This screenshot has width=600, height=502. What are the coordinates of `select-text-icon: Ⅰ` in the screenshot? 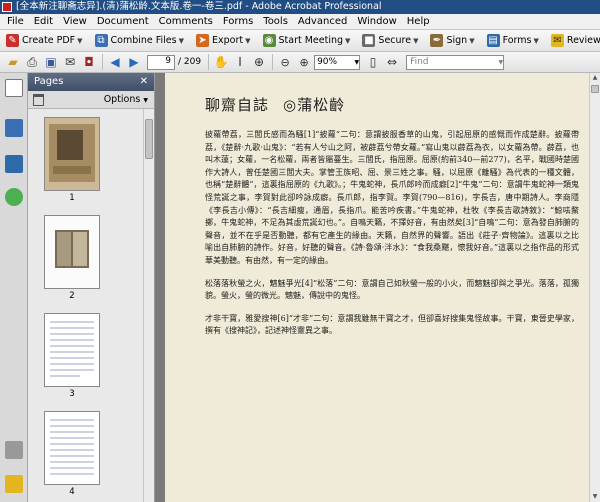 It's located at (240, 62).